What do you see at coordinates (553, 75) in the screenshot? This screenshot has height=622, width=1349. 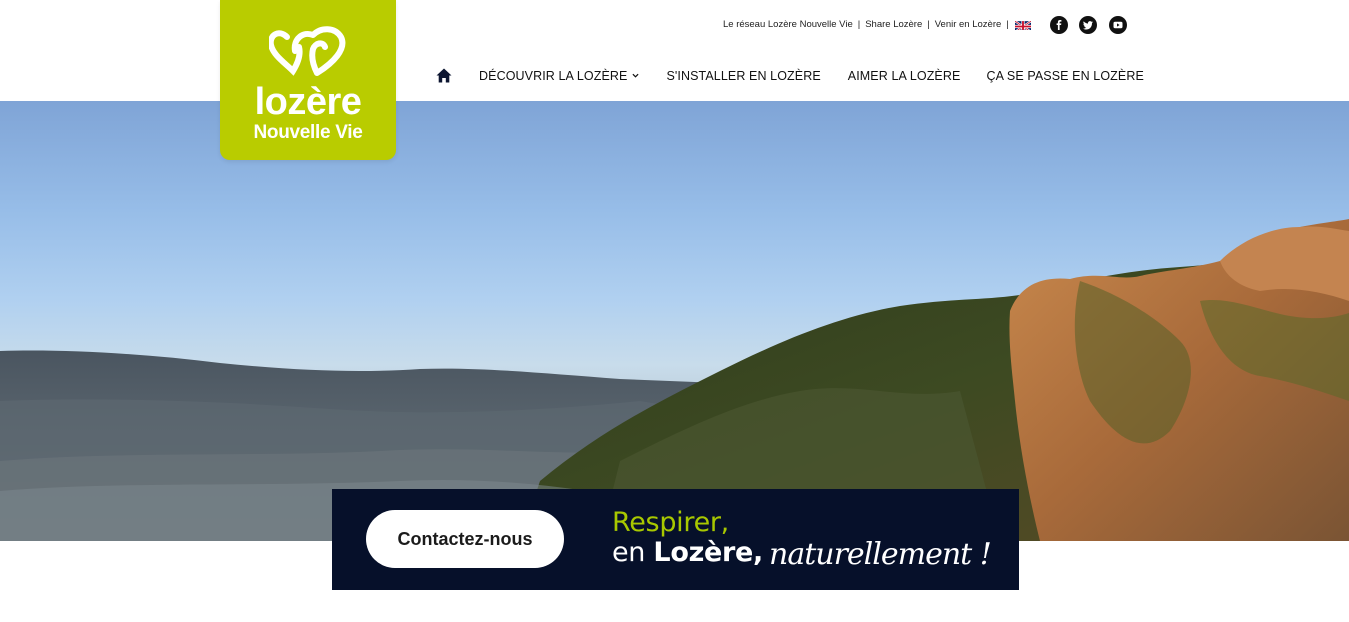 I see `nav-item-label: DÉCOUVRIR LA LOZÈRE` at bounding box center [553, 75].